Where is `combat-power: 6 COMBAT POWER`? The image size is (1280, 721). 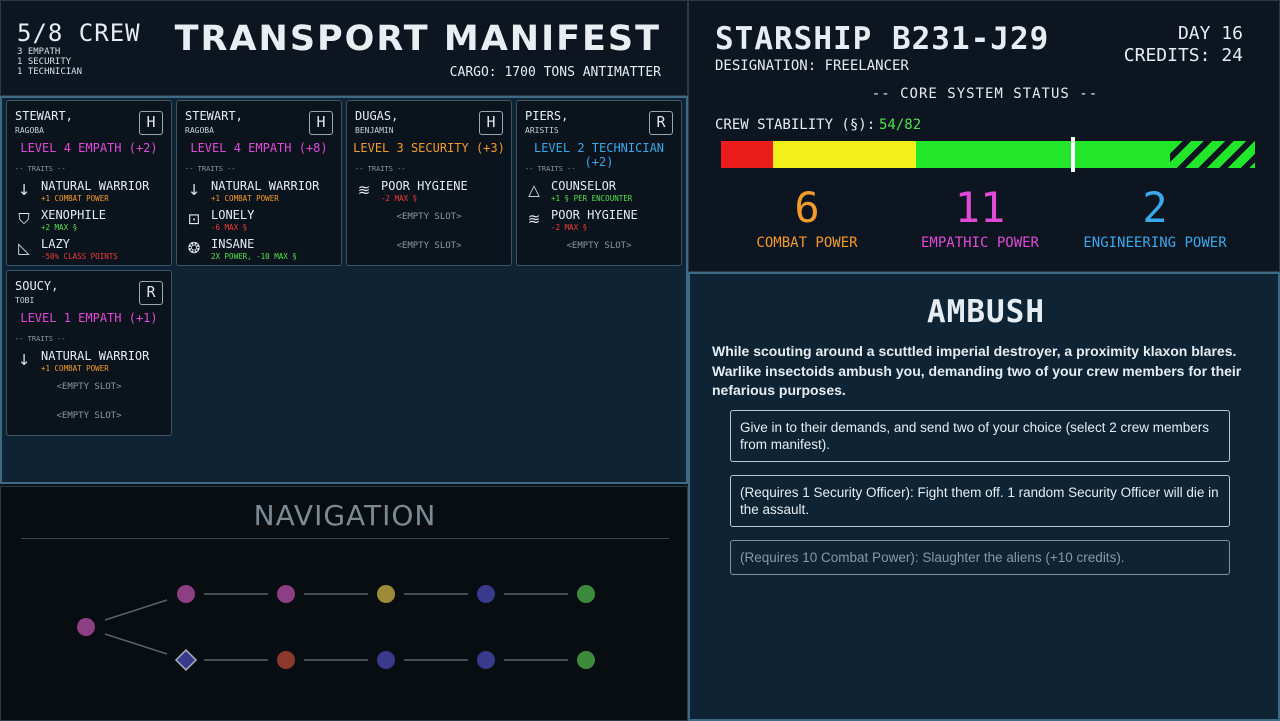 combat-power: 6 COMBAT POWER is located at coordinates (807, 217).